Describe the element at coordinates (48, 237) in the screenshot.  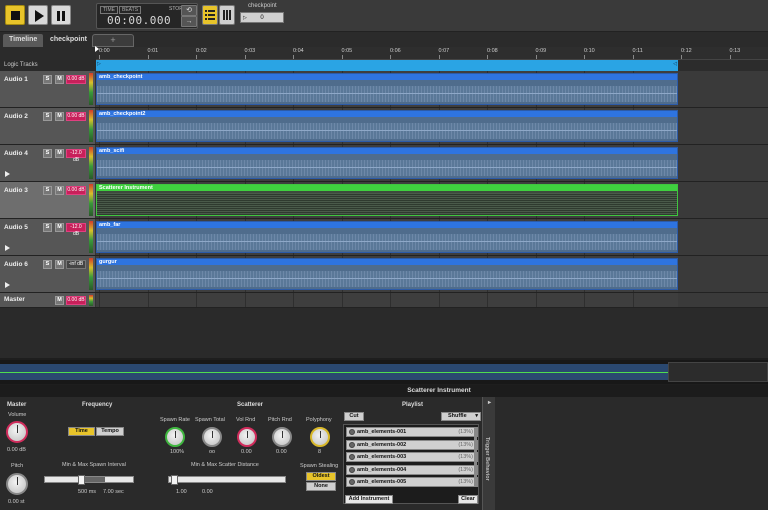
I see `track-header: Audio 5 S M -12.0 dB` at that location.